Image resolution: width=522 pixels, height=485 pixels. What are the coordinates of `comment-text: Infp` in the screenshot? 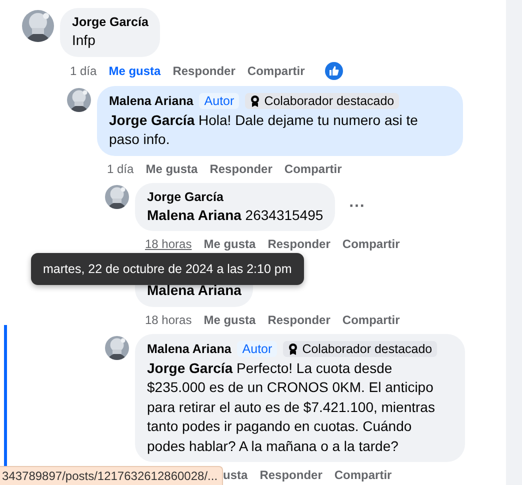 It's located at (84, 40).